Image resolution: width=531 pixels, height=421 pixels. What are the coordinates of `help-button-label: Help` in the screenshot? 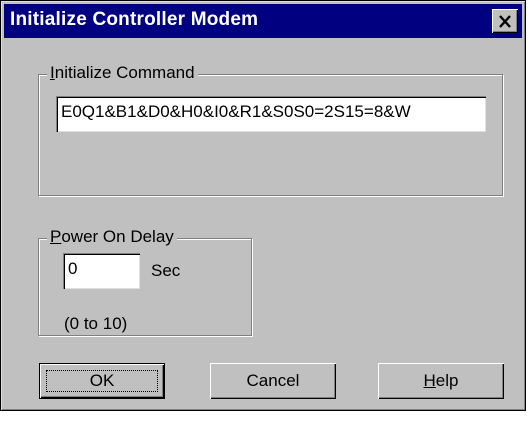 It's located at (441, 380).